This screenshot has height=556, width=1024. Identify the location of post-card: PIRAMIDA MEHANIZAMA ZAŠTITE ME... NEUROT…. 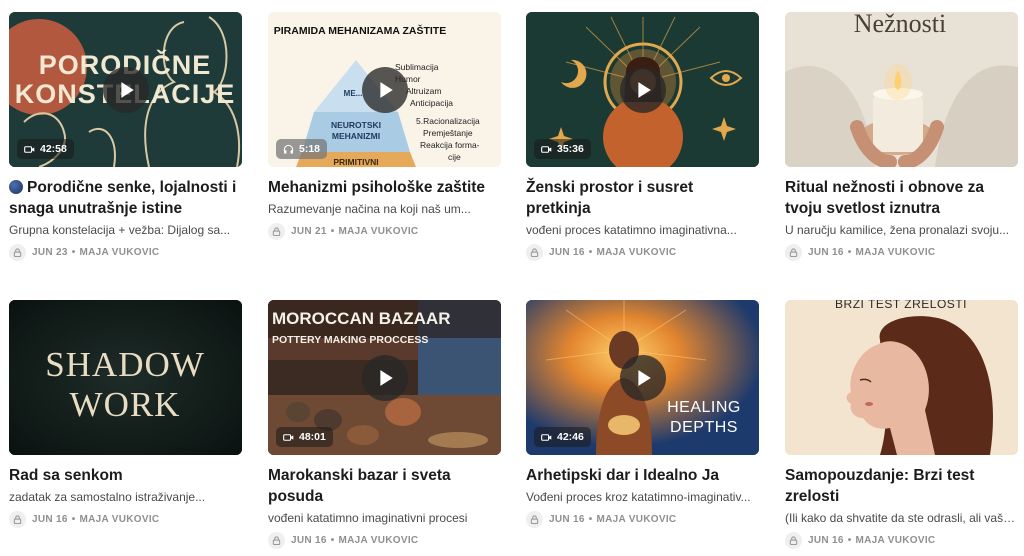
(384, 126).